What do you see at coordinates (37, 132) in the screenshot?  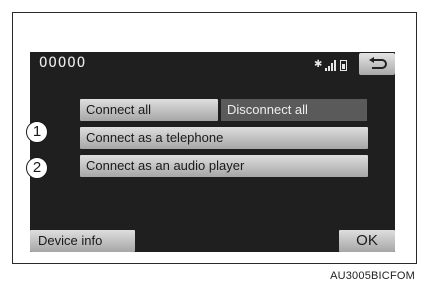 I see `callout-1: 1` at bounding box center [37, 132].